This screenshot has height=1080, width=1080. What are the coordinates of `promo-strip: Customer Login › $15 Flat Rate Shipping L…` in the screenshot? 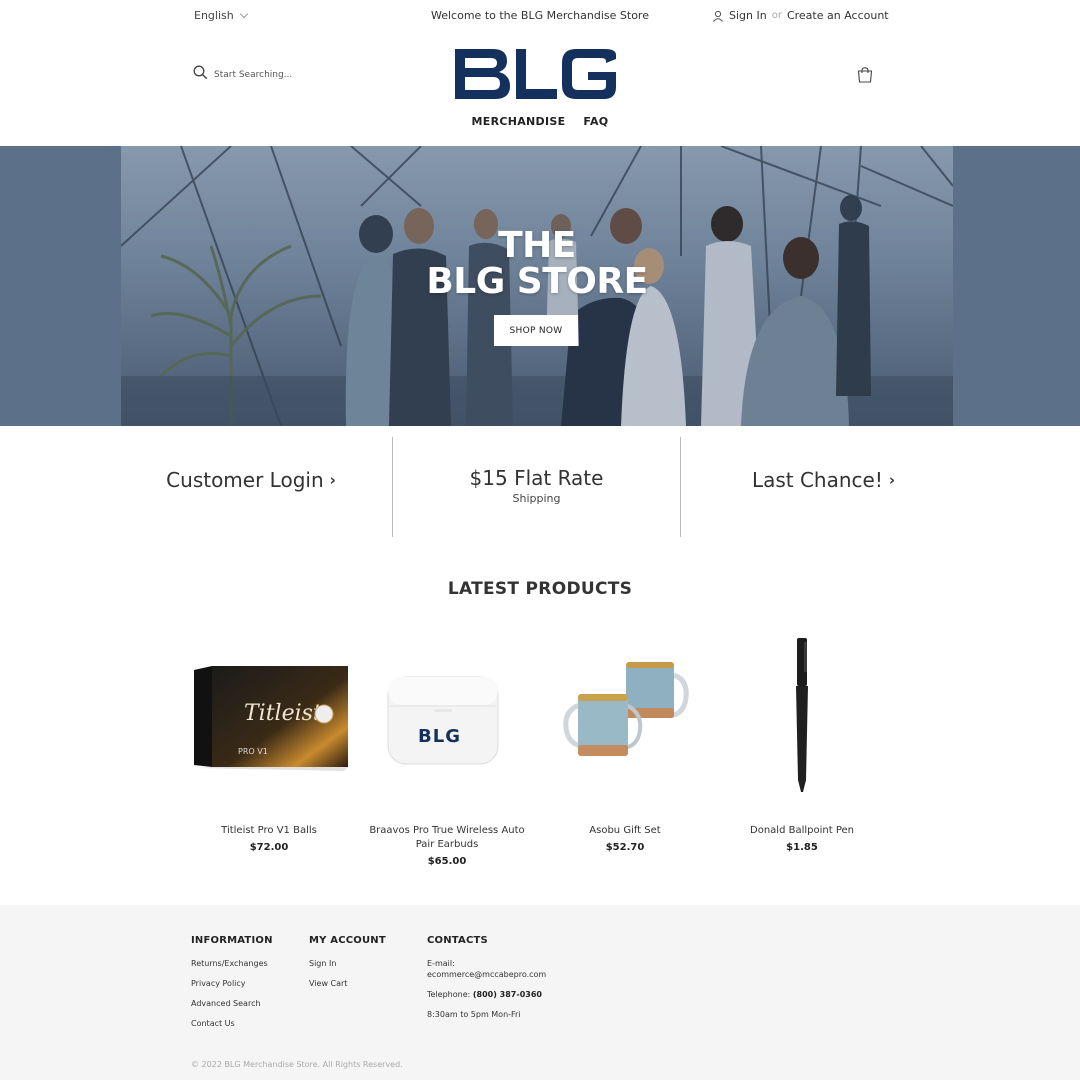 It's located at (540, 487).